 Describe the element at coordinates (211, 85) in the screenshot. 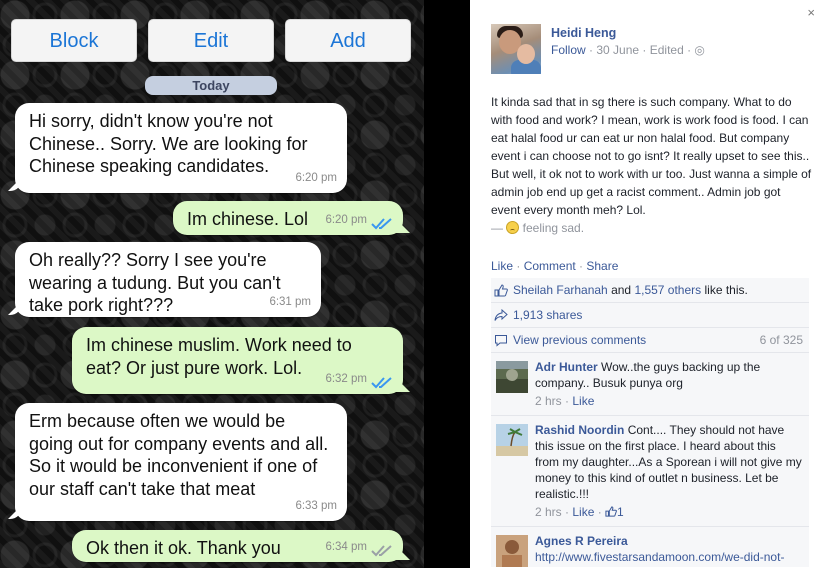

I see `date-badge: Today` at that location.